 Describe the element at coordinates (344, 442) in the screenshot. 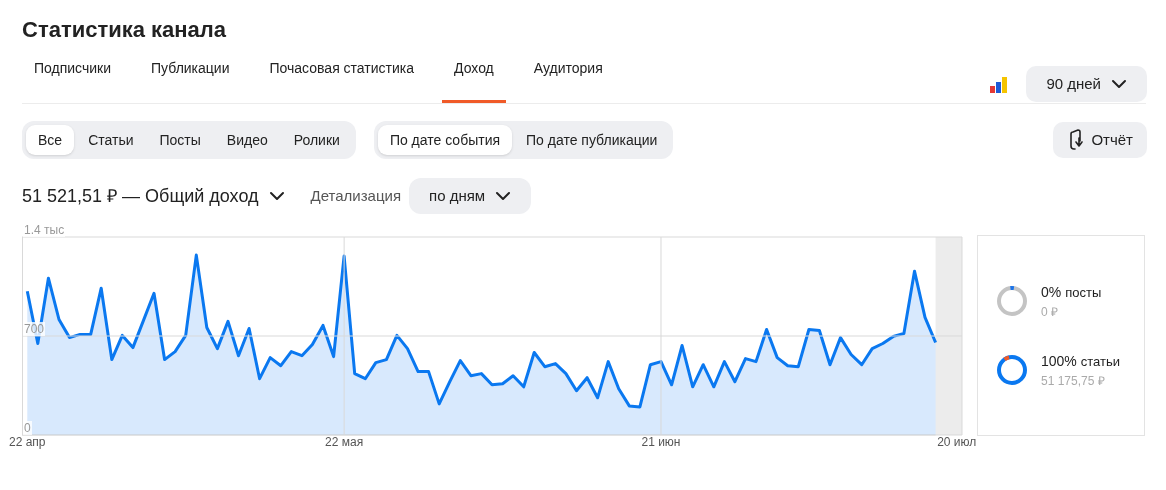

I see `x-axis-label: 22 мая` at that location.